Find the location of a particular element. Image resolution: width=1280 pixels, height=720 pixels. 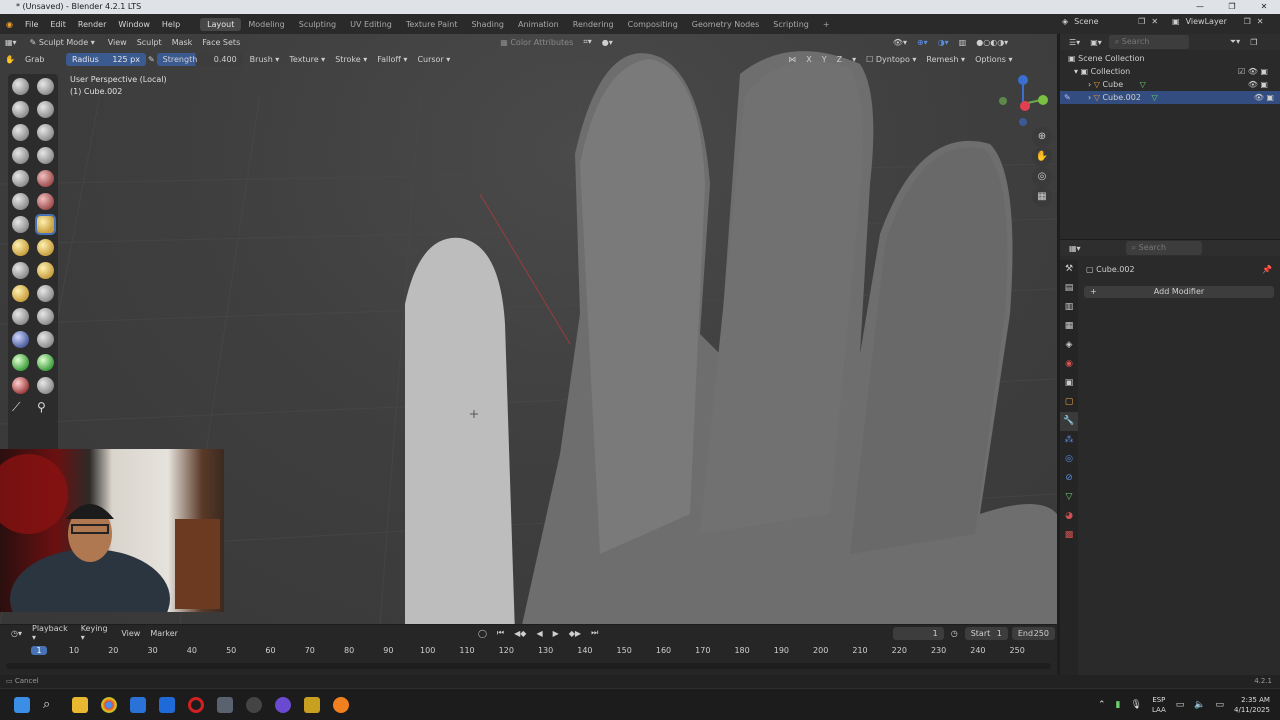

volume-icon: 🔈 is located at coordinates (1199, 705).